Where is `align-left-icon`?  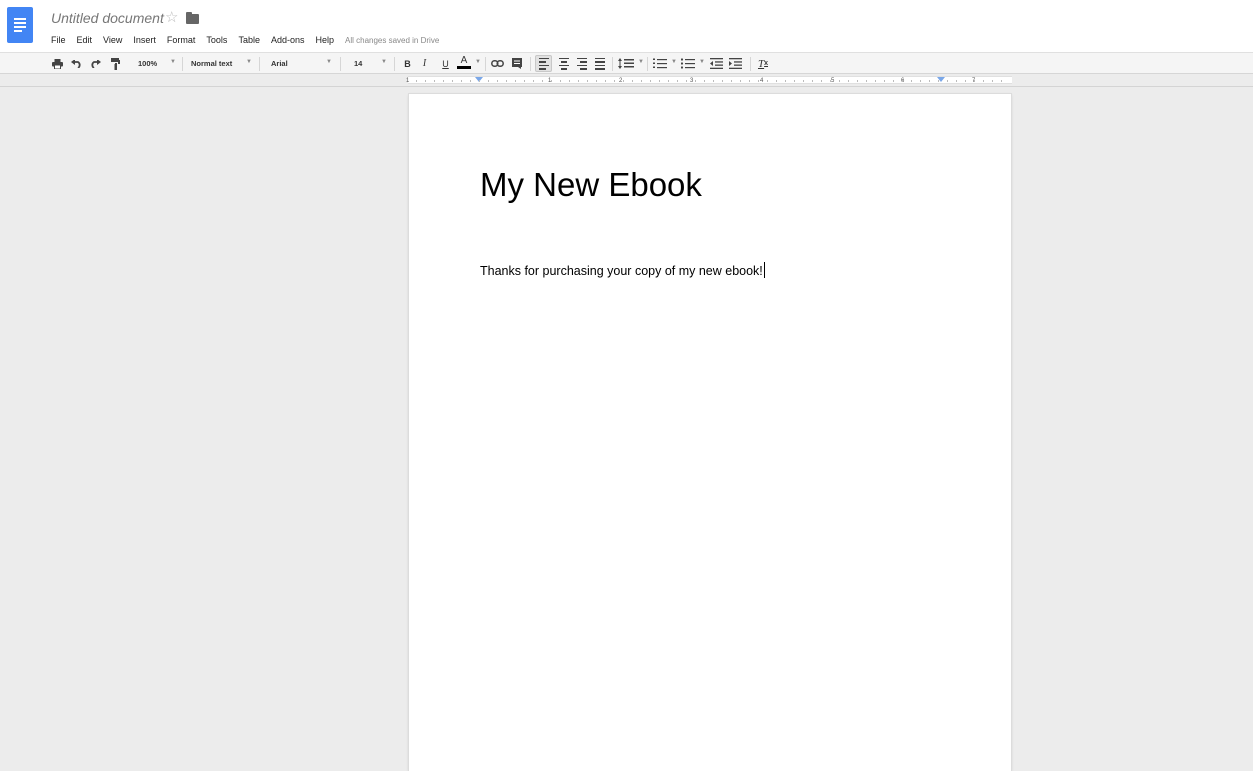
align-left-icon is located at coordinates (543, 63).